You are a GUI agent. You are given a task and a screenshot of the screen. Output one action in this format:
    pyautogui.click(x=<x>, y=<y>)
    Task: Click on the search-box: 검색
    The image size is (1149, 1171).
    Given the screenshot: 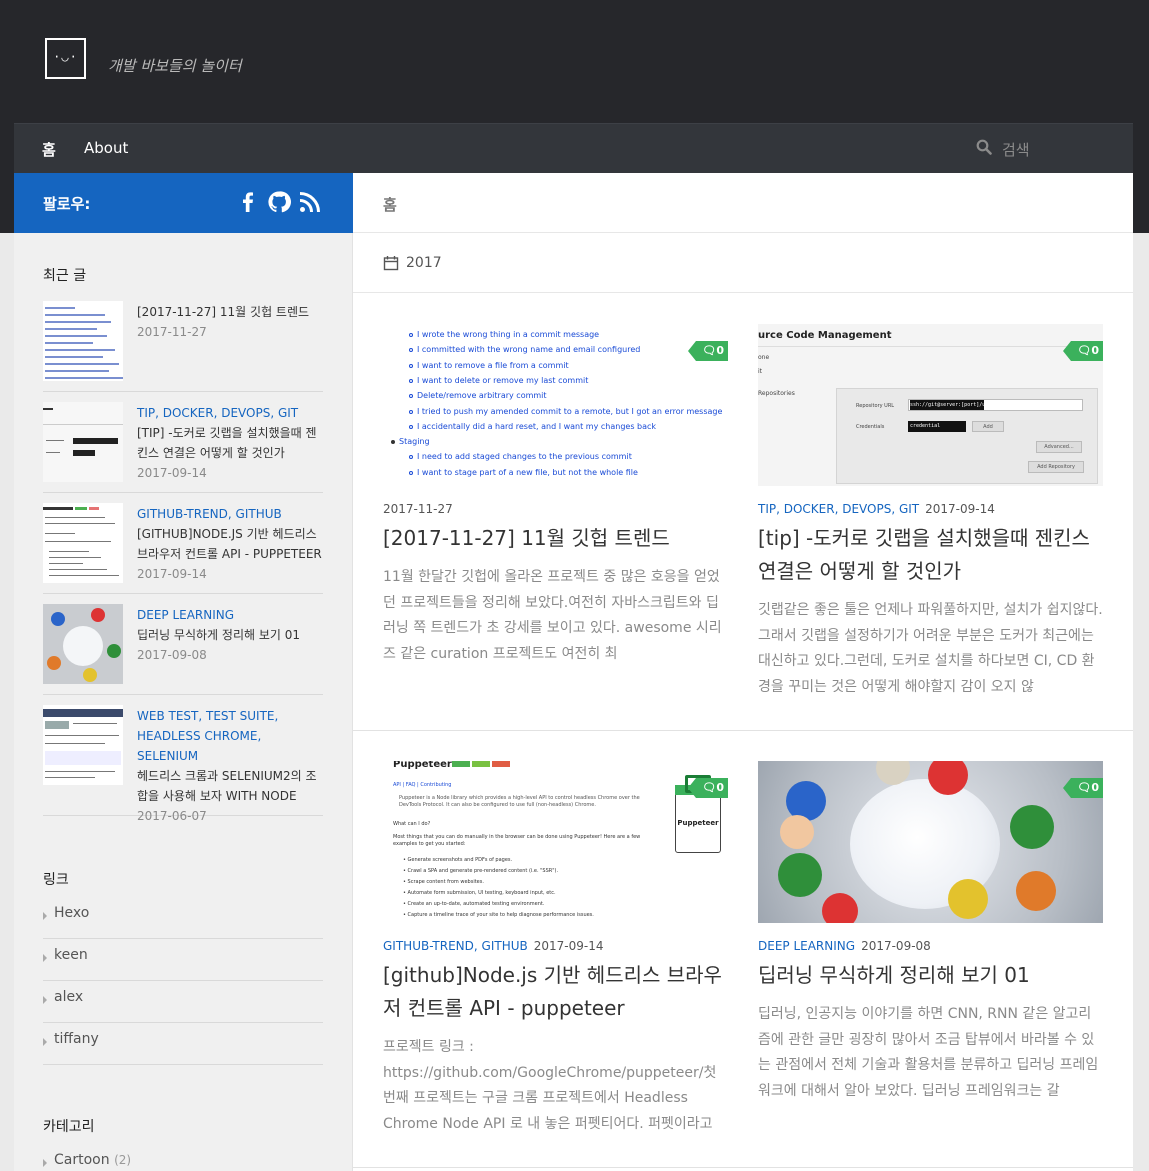 What is the action you would take?
    pyautogui.click(x=1049, y=150)
    